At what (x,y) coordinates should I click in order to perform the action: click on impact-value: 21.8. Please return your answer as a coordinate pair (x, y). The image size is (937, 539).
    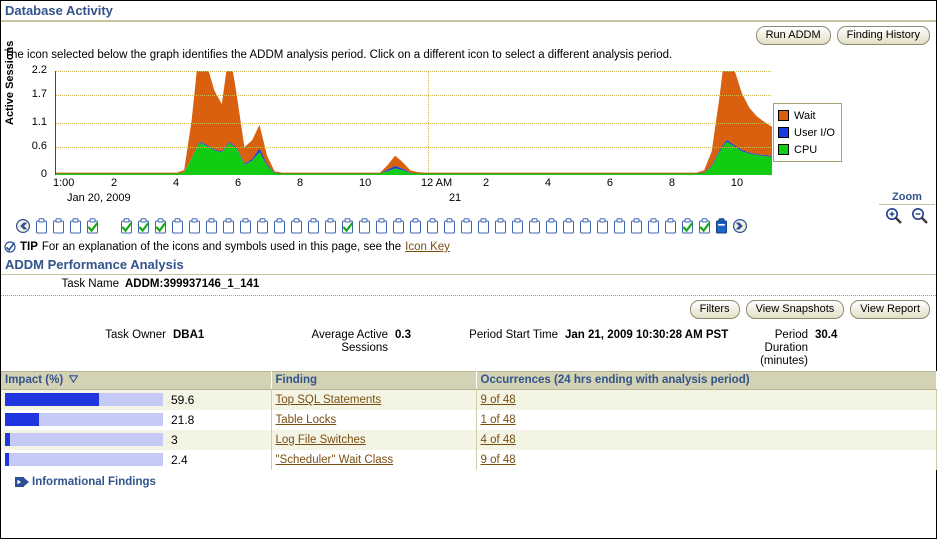
    Looking at the image, I should click on (183, 419).